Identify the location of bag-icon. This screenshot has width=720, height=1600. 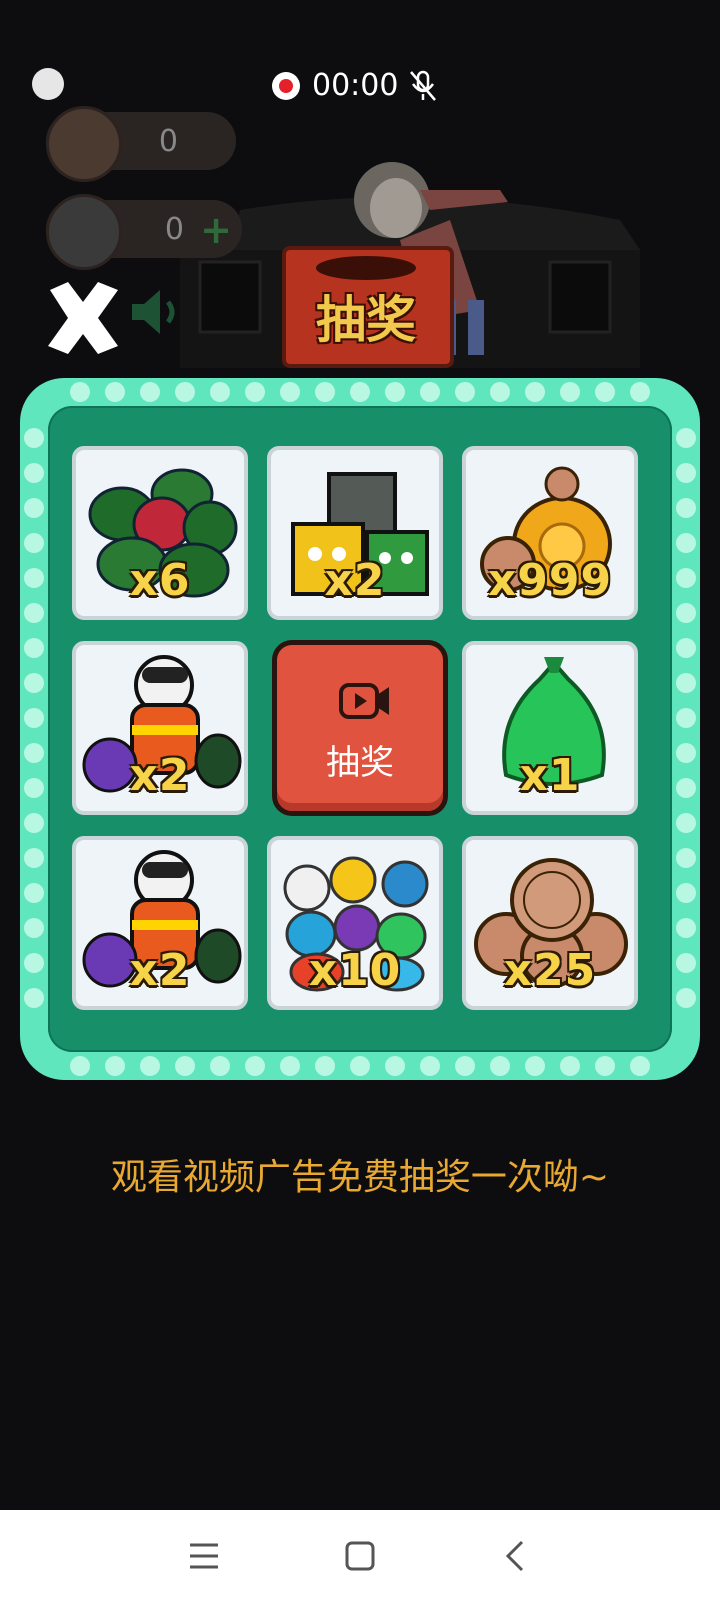
(84, 232).